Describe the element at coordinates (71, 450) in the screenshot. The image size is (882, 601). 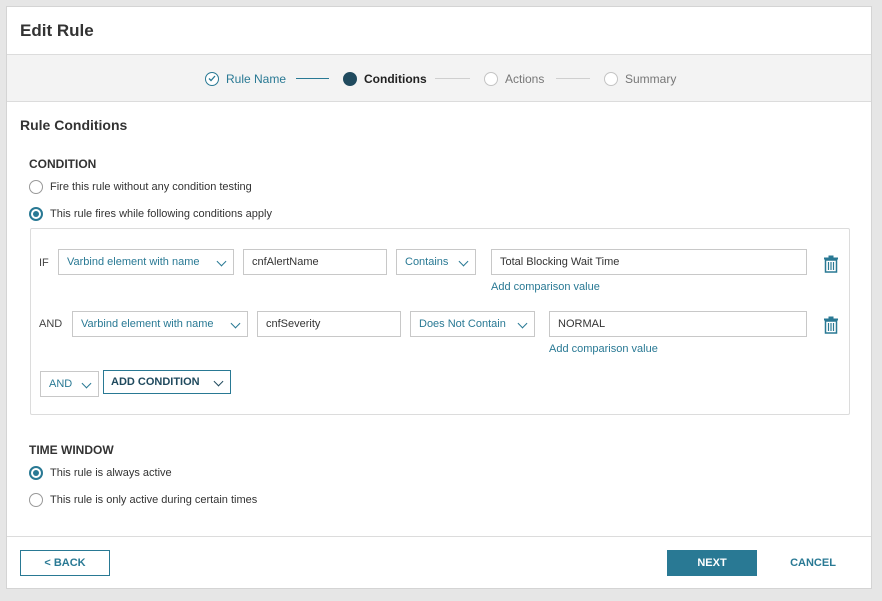
I see `time-window-heading: TIME WINDOW` at that location.